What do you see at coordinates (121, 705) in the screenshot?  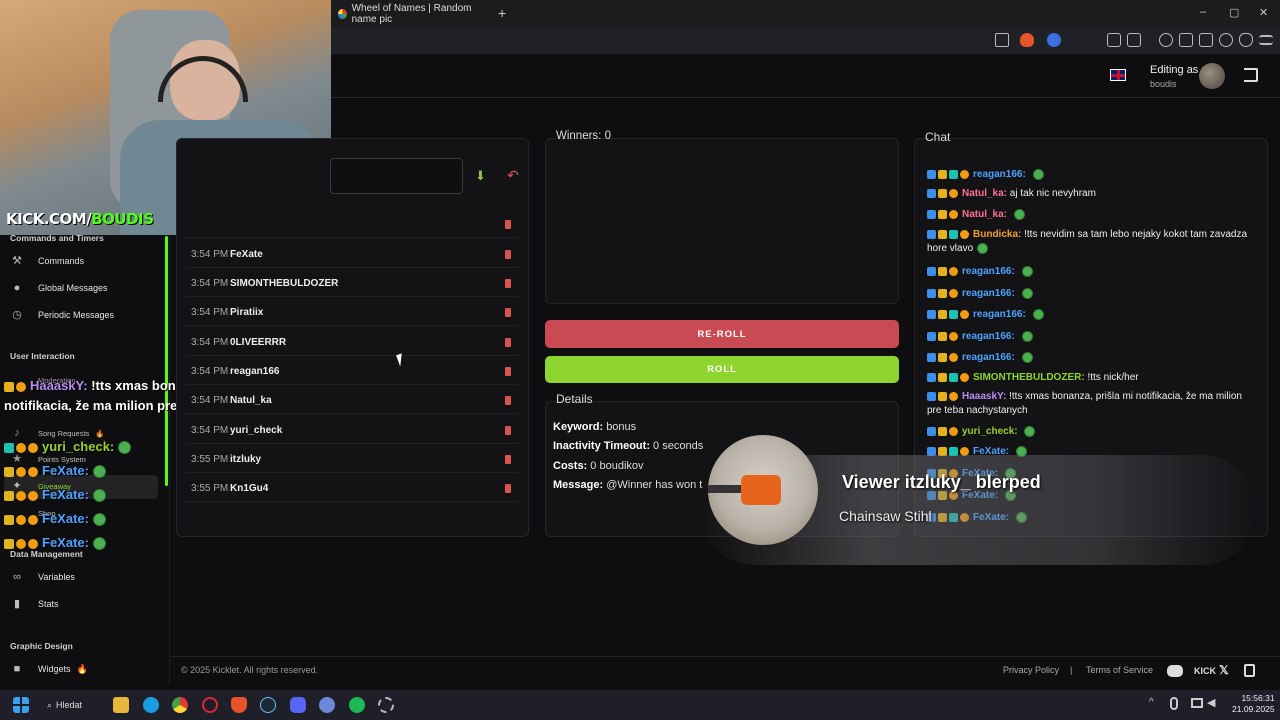 I see `file-explorer-icon` at bounding box center [121, 705].